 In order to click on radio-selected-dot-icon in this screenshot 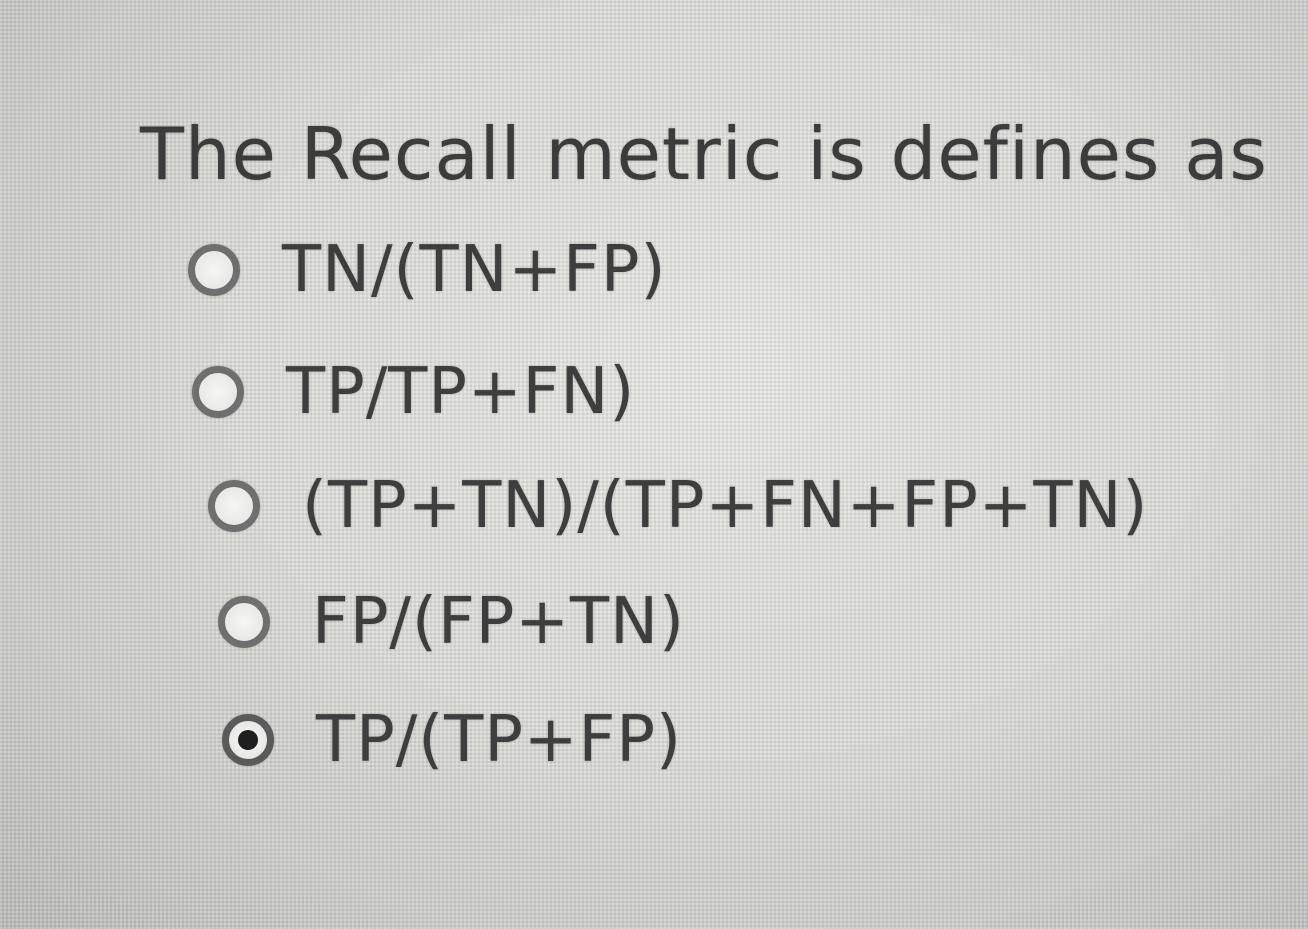, I will do `click(248, 740)`.